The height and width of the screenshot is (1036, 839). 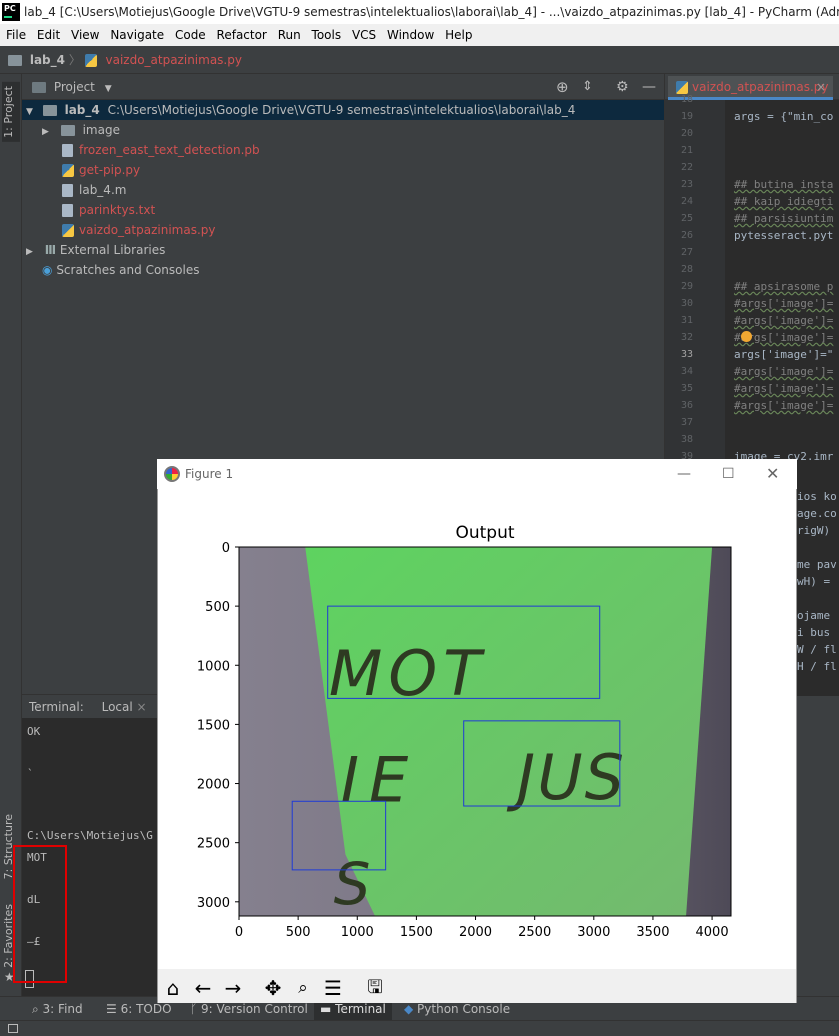 I want to click on tree-item-scratches: ◉ Scratches and Consoles, so click(x=120, y=270).